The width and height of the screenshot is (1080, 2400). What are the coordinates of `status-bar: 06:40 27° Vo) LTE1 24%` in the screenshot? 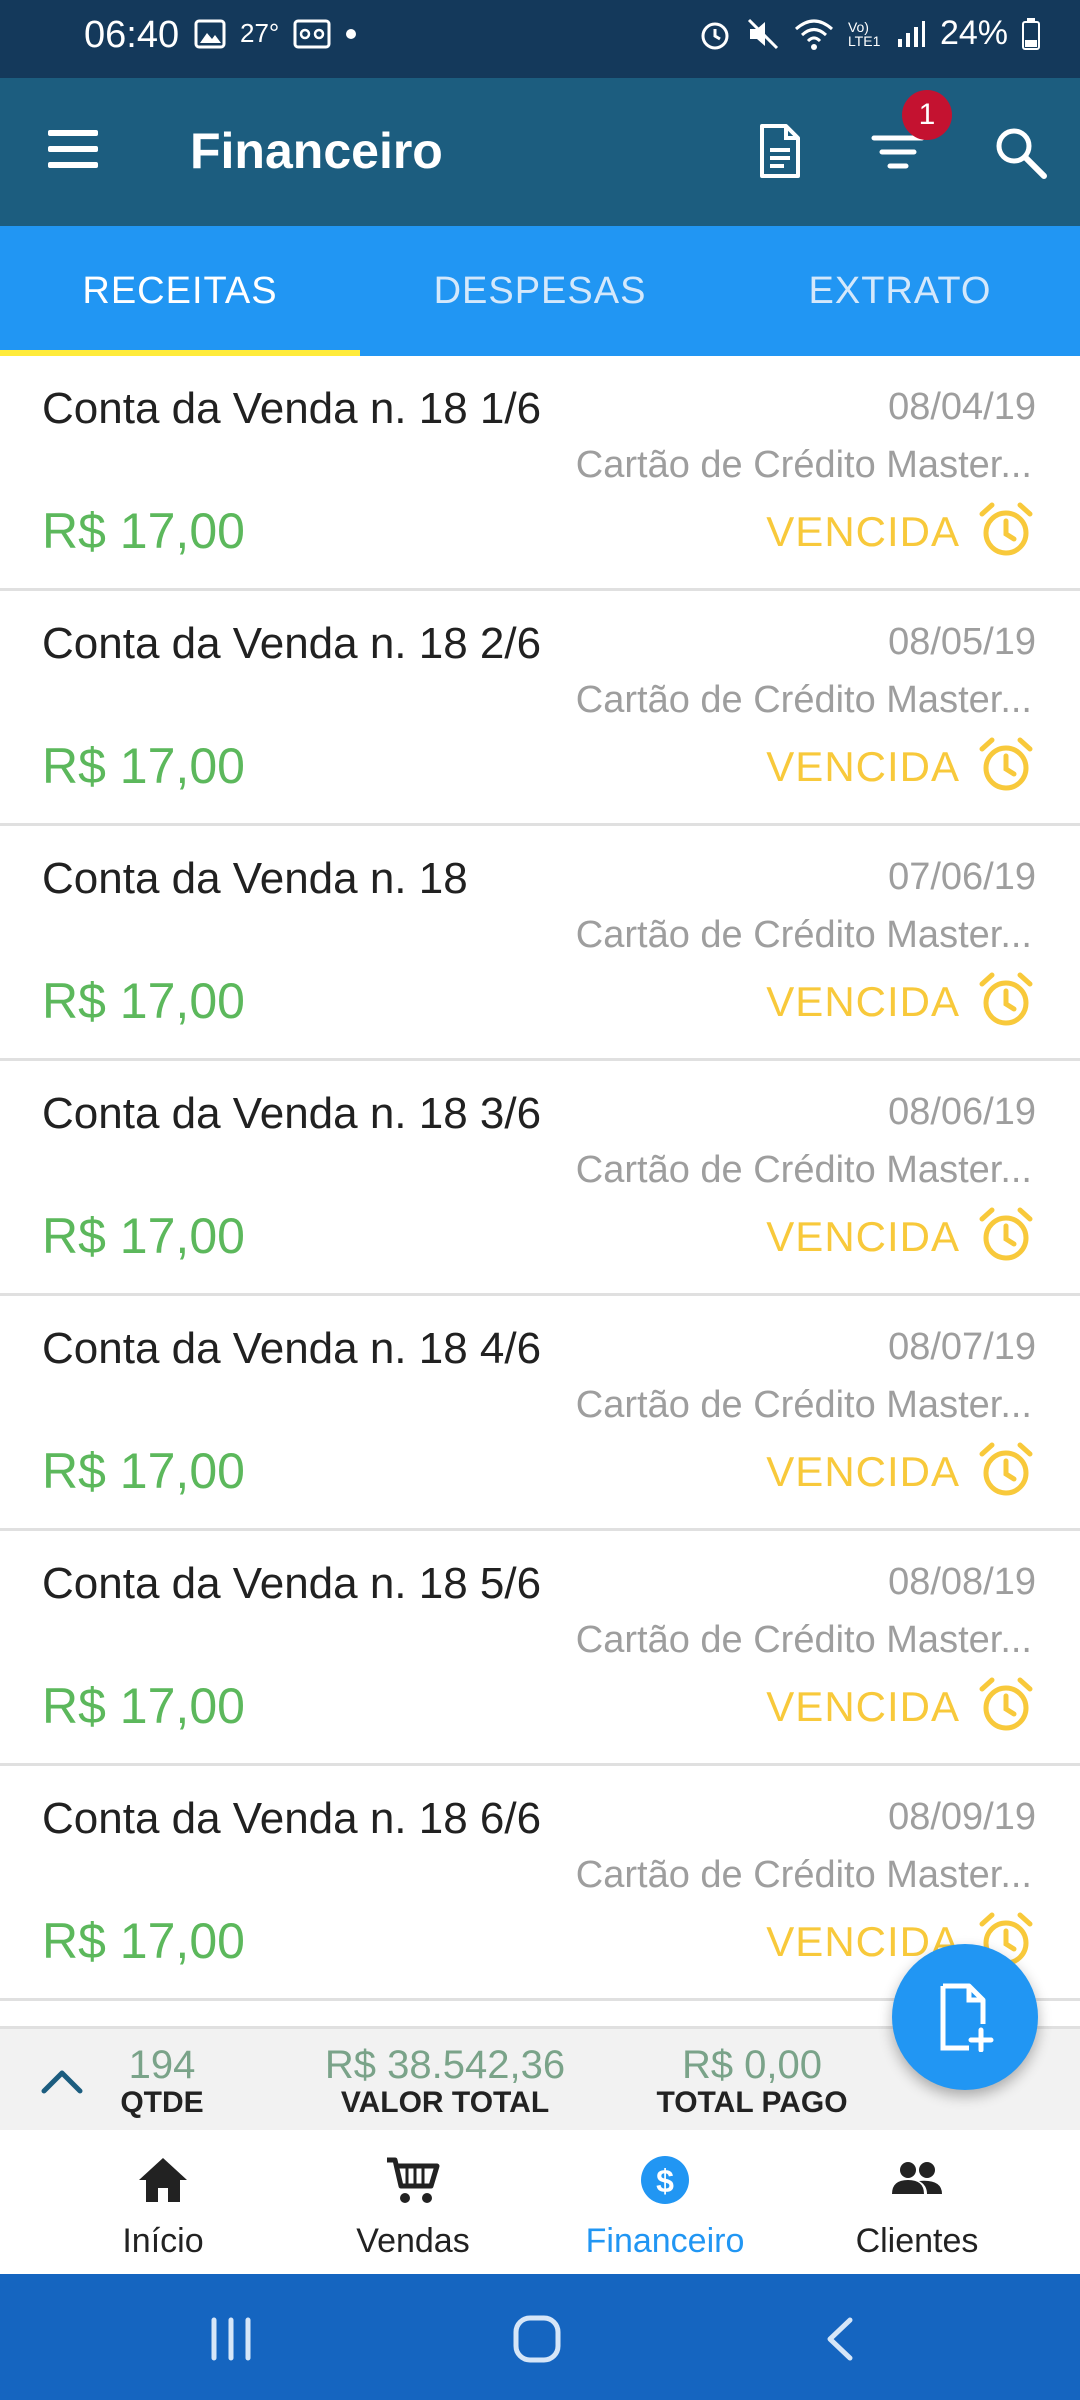 It's located at (540, 39).